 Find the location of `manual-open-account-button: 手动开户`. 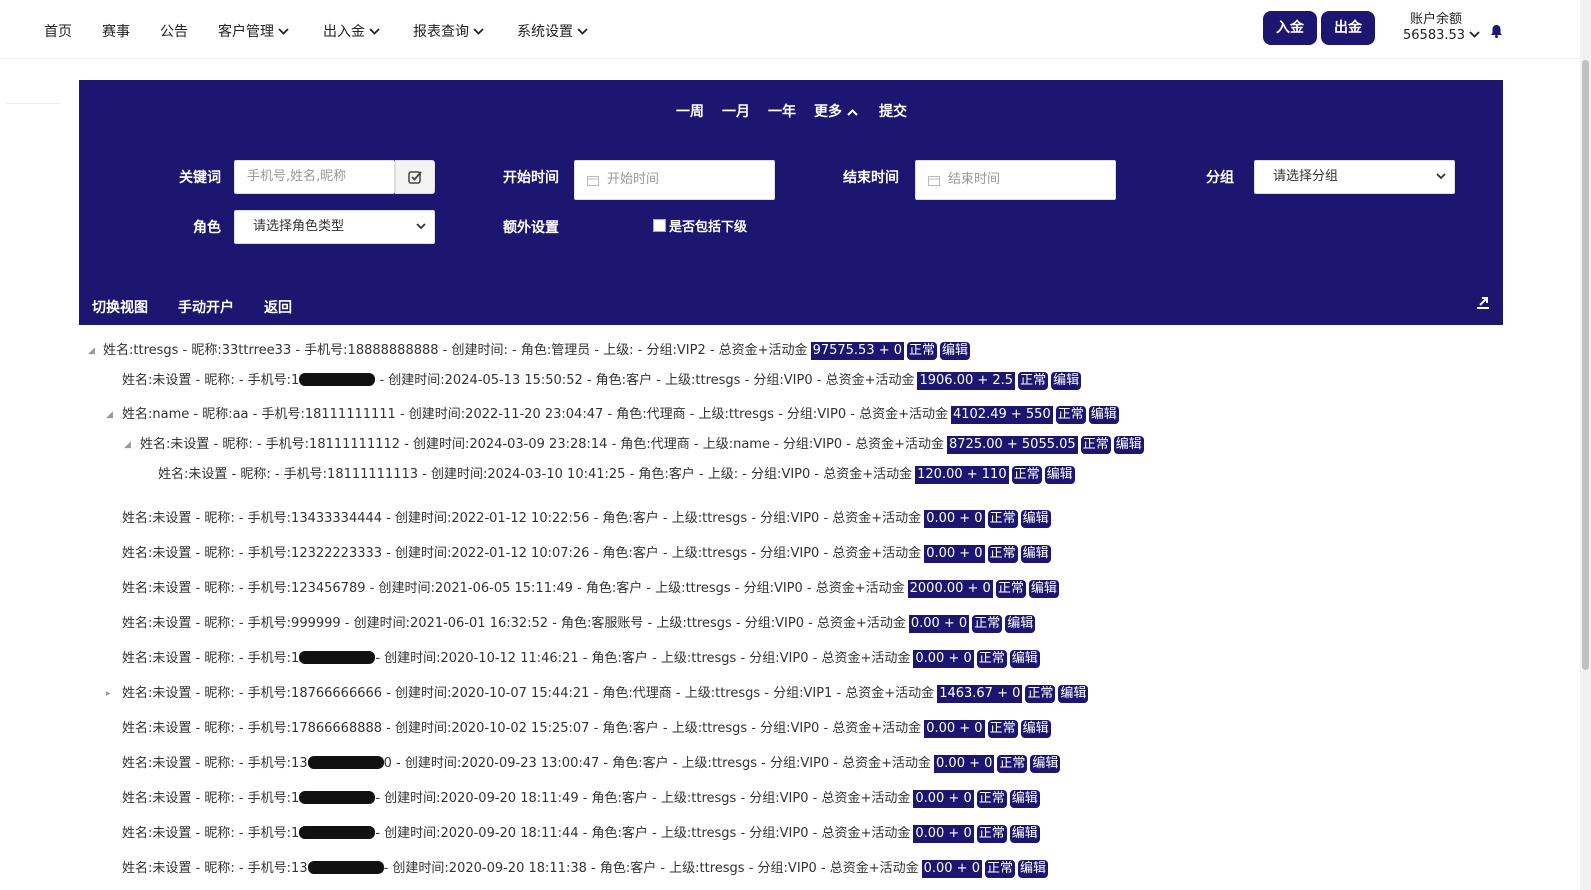

manual-open-account-button: 手动开户 is located at coordinates (206, 307).